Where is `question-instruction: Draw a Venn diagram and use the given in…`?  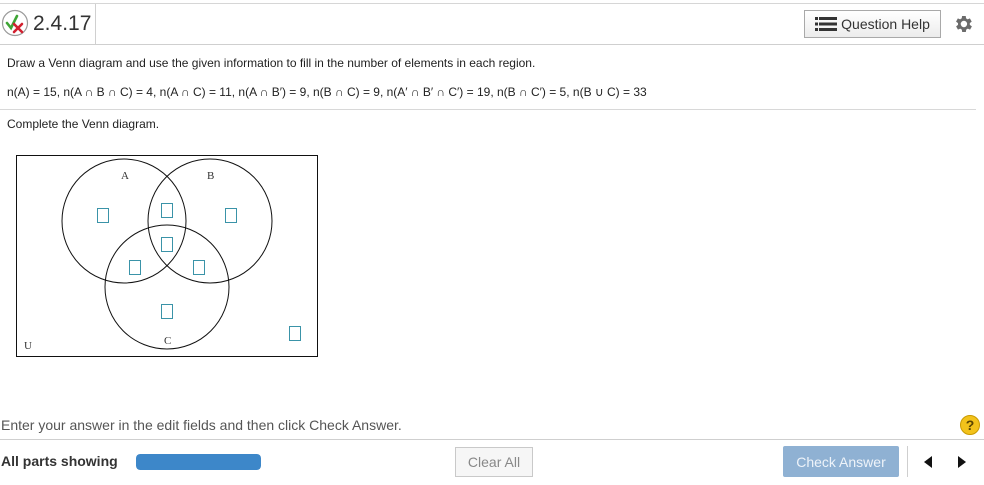 question-instruction: Draw a Venn diagram and use the given in… is located at coordinates (271, 63).